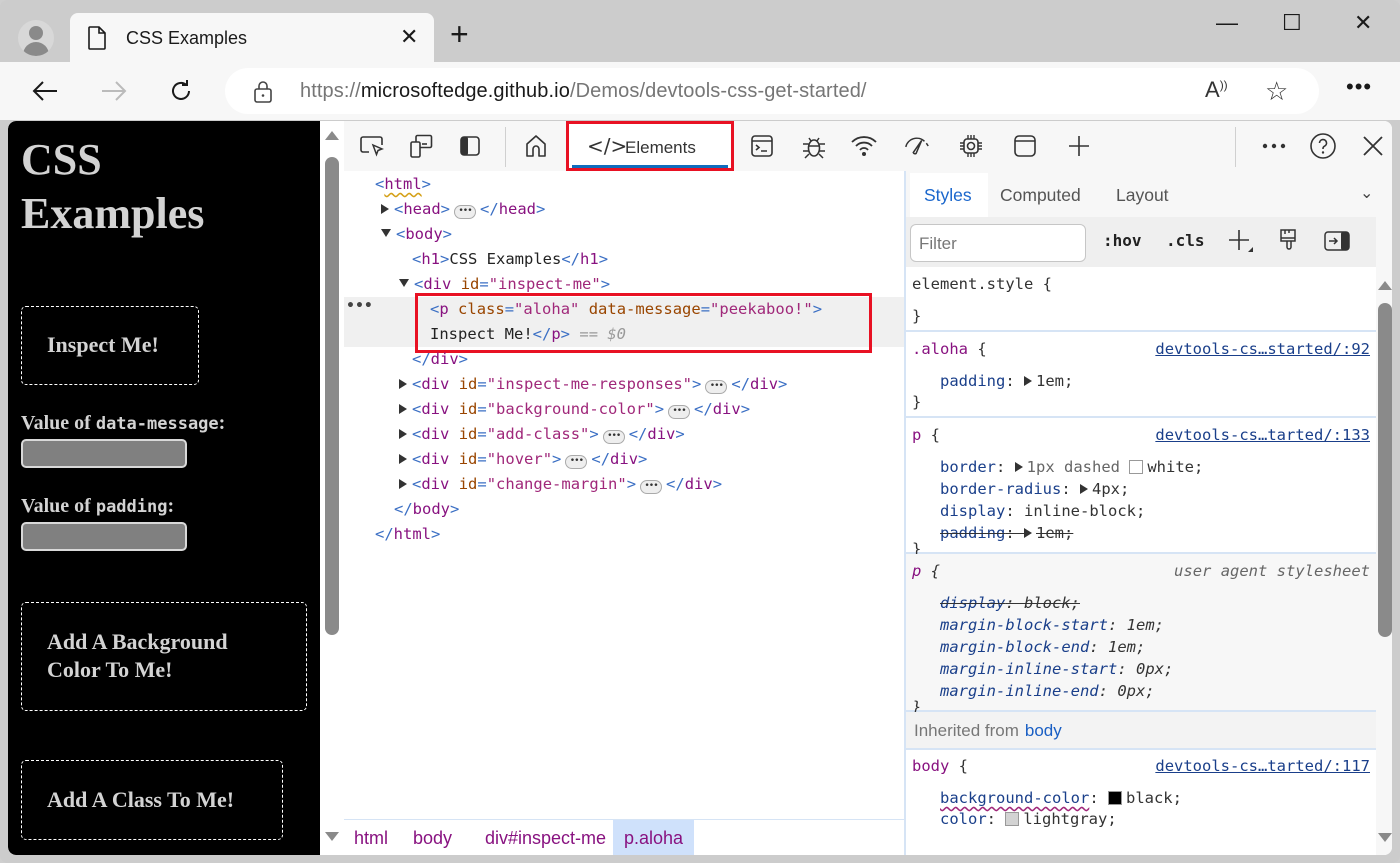  Describe the element at coordinates (762, 146) in the screenshot. I see `console-icon` at that location.